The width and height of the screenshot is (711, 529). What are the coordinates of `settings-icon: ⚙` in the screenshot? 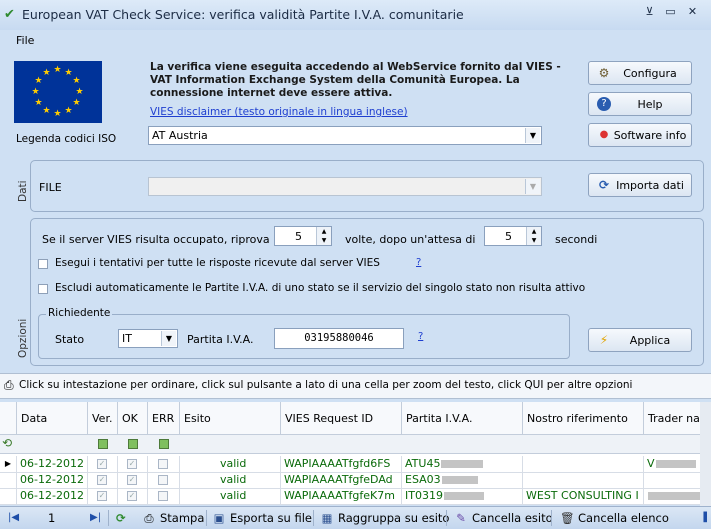 It's located at (604, 73).